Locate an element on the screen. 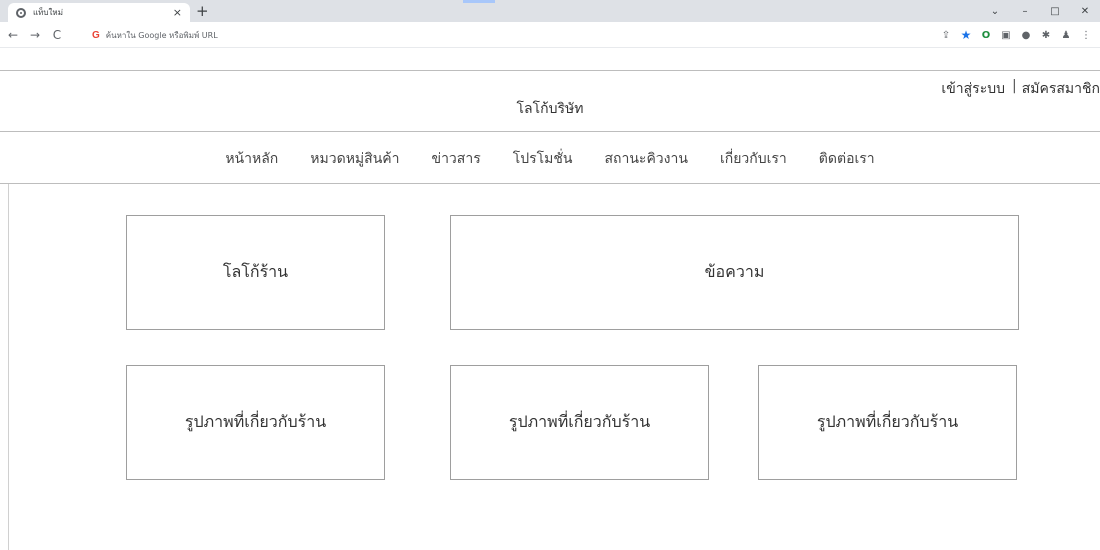  message-box: ข้อความ is located at coordinates (734, 272).